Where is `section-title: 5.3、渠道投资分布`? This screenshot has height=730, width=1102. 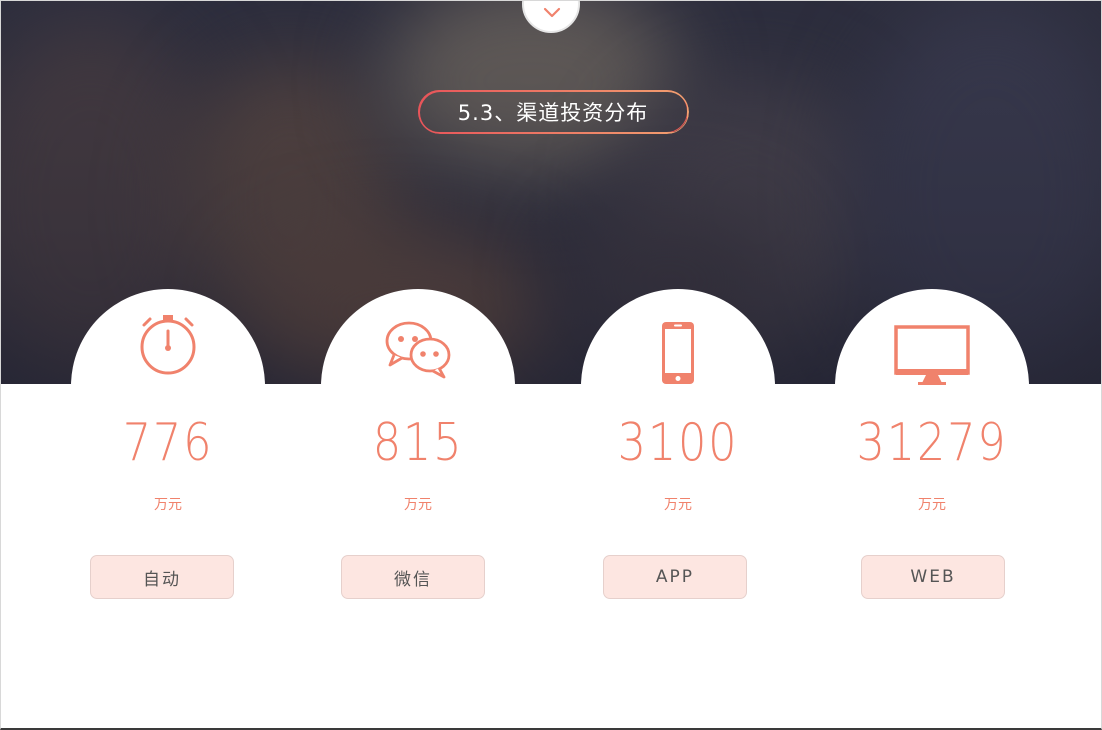
section-title: 5.3、渠道投资分布 is located at coordinates (553, 111).